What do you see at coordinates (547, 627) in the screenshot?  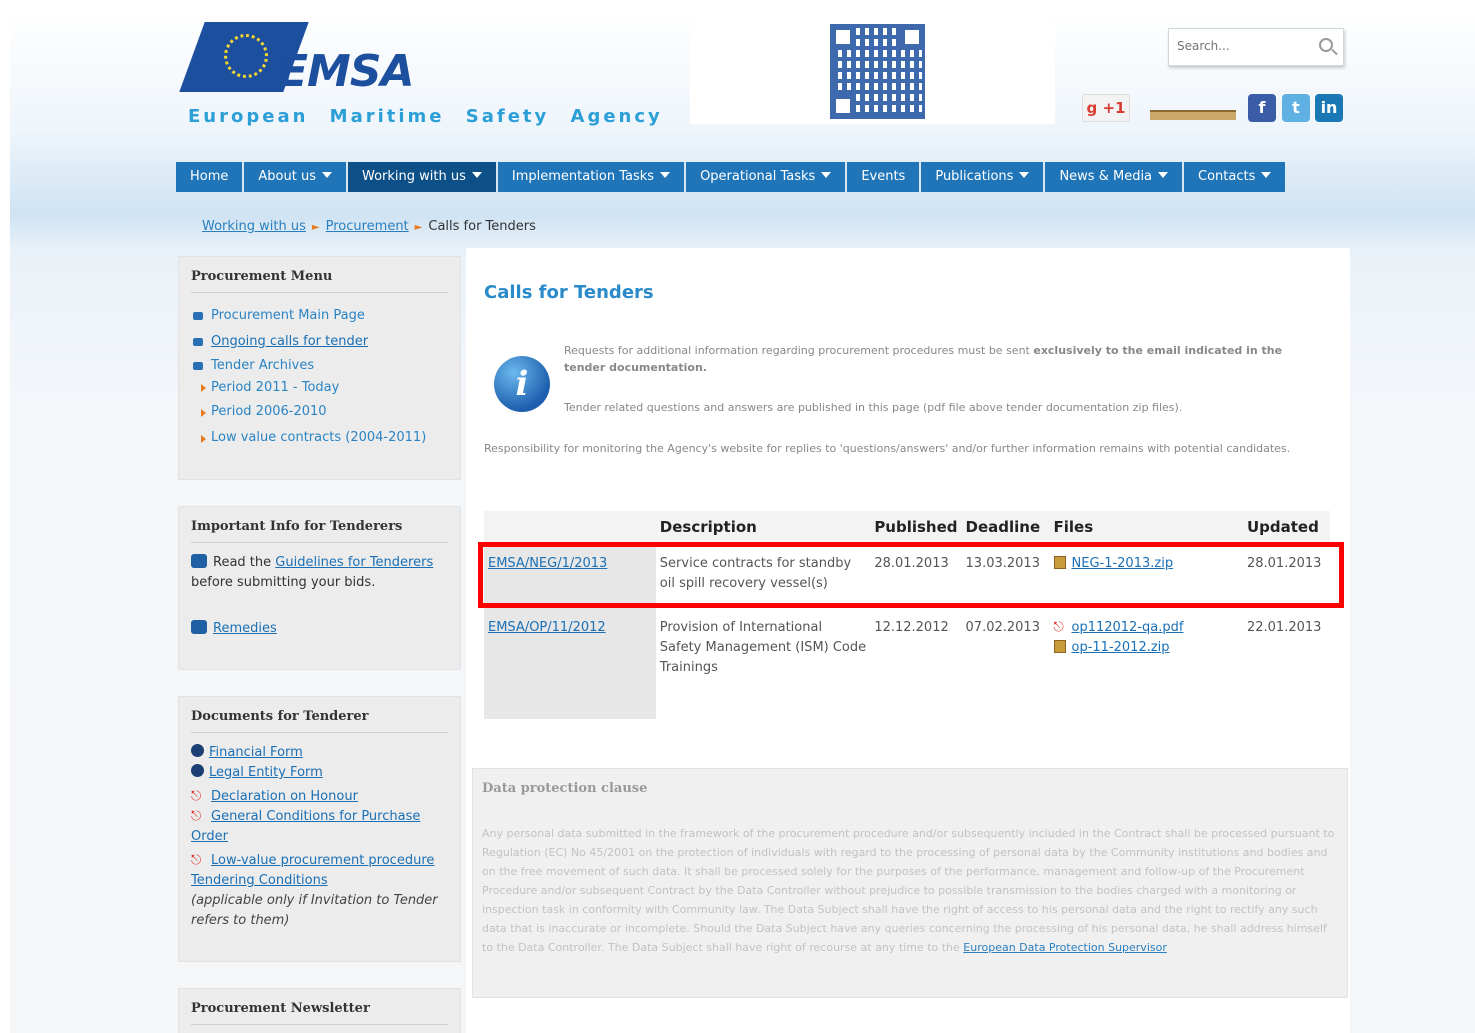 I see `tender-ref-link: EMSA/OP/11/2012` at bounding box center [547, 627].